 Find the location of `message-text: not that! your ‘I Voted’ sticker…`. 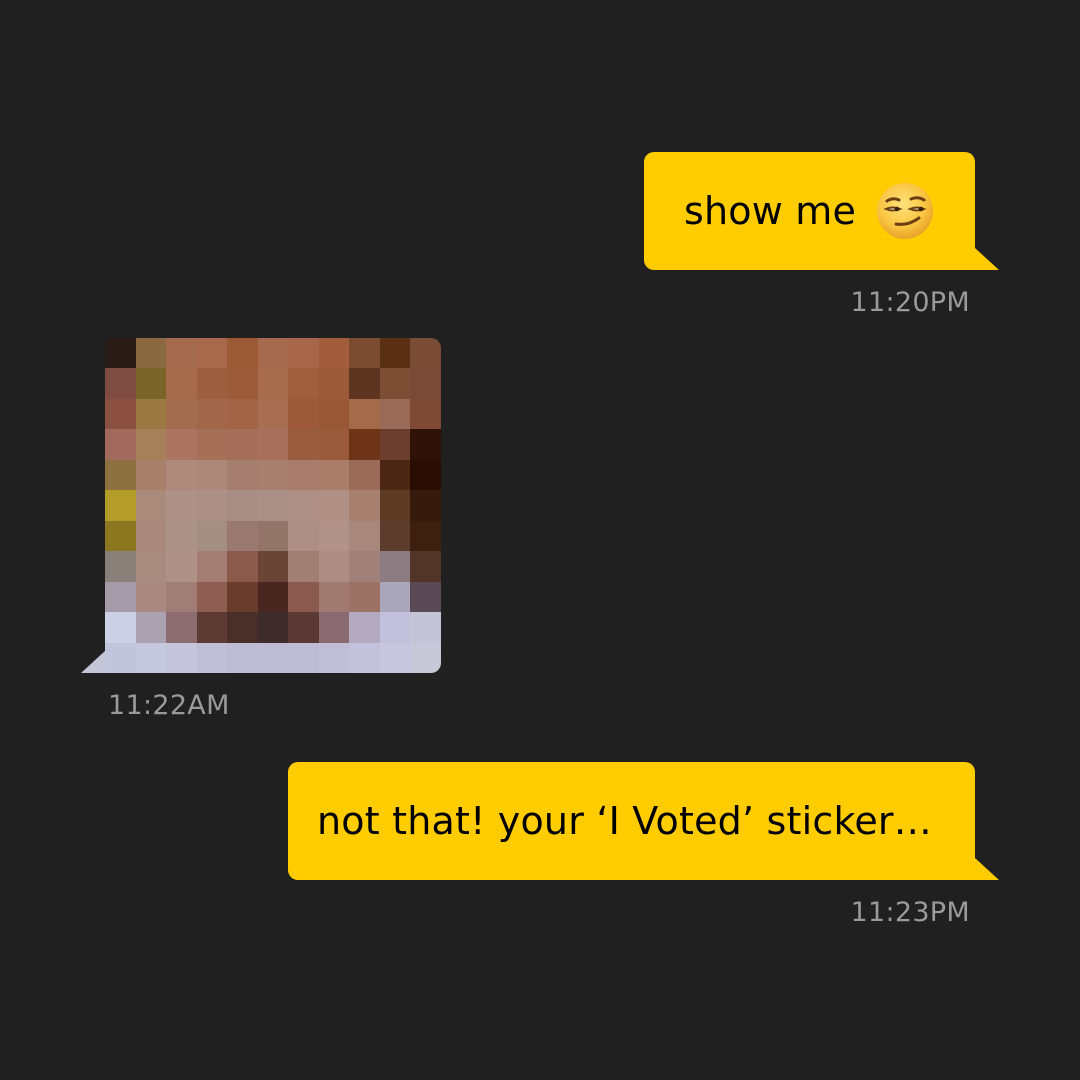

message-text: not that! your ‘I Voted’ sticker… is located at coordinates (624, 821).